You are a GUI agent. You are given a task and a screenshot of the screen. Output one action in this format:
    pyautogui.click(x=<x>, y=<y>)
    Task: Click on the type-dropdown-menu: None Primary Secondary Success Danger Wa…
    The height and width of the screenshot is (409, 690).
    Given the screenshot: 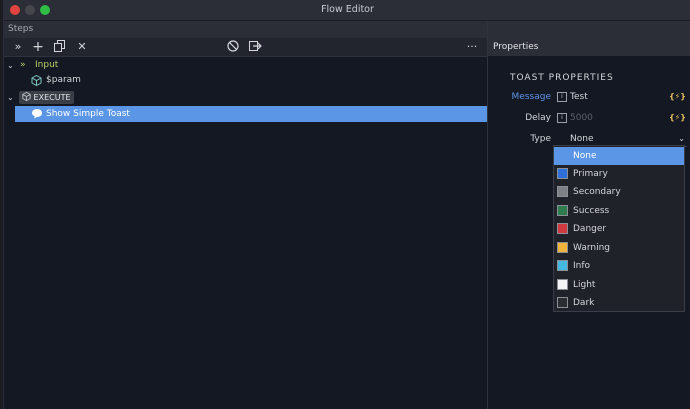 What is the action you would take?
    pyautogui.click(x=619, y=228)
    